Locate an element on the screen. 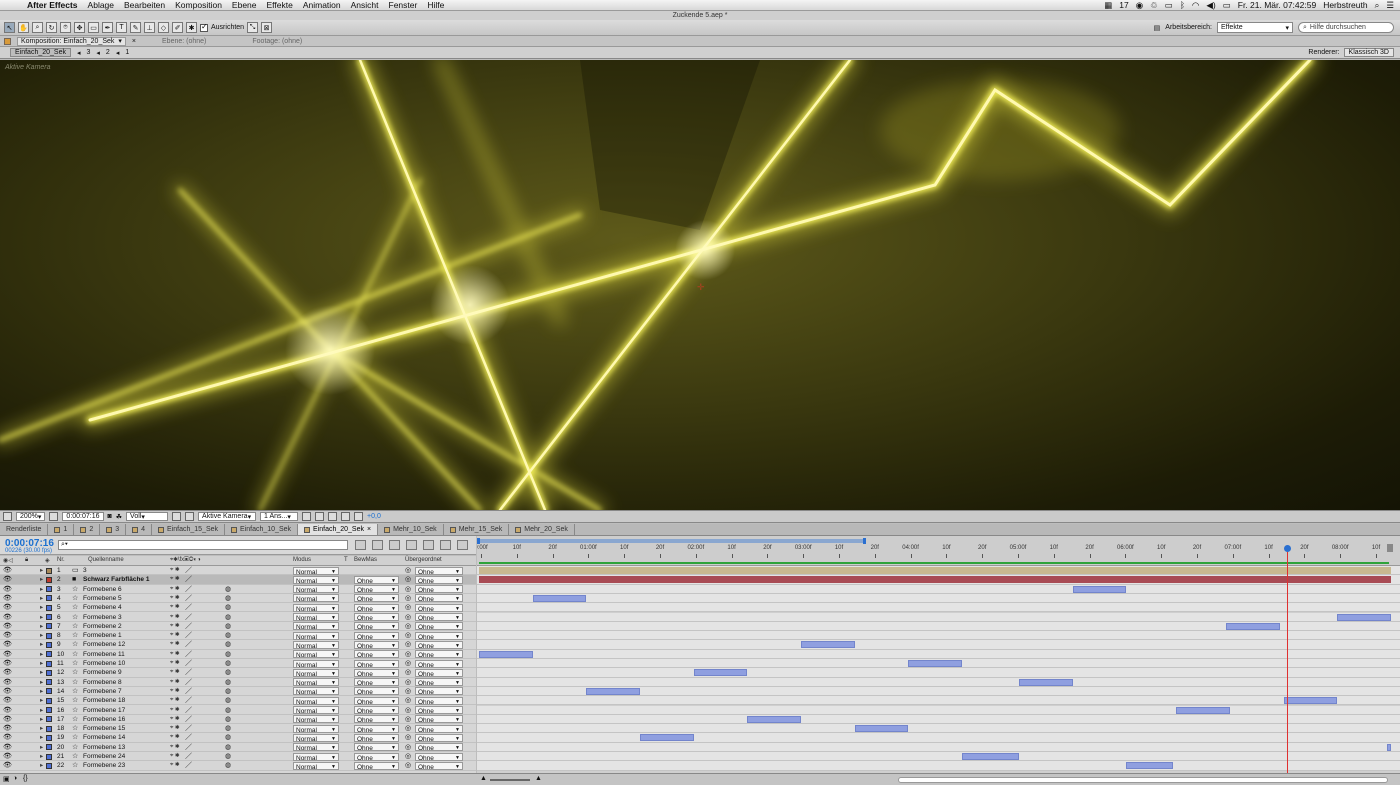 The image size is (1400, 785). close-tab-icon: × is located at coordinates (369, 529).